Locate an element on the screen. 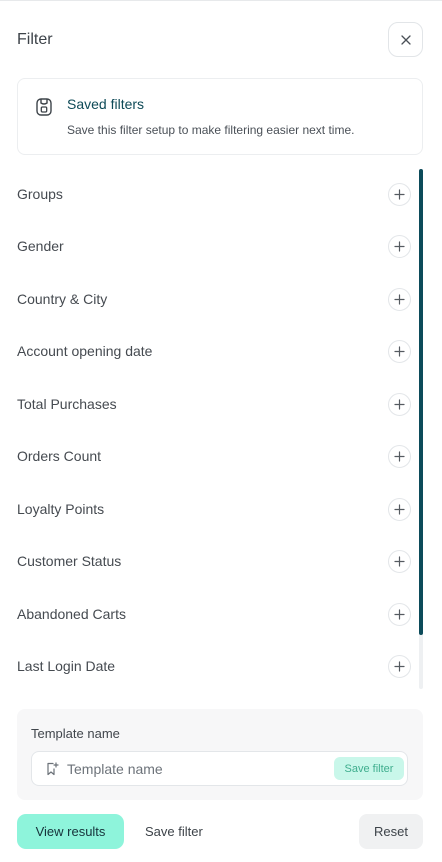  top-divider is located at coordinates (221, 0).